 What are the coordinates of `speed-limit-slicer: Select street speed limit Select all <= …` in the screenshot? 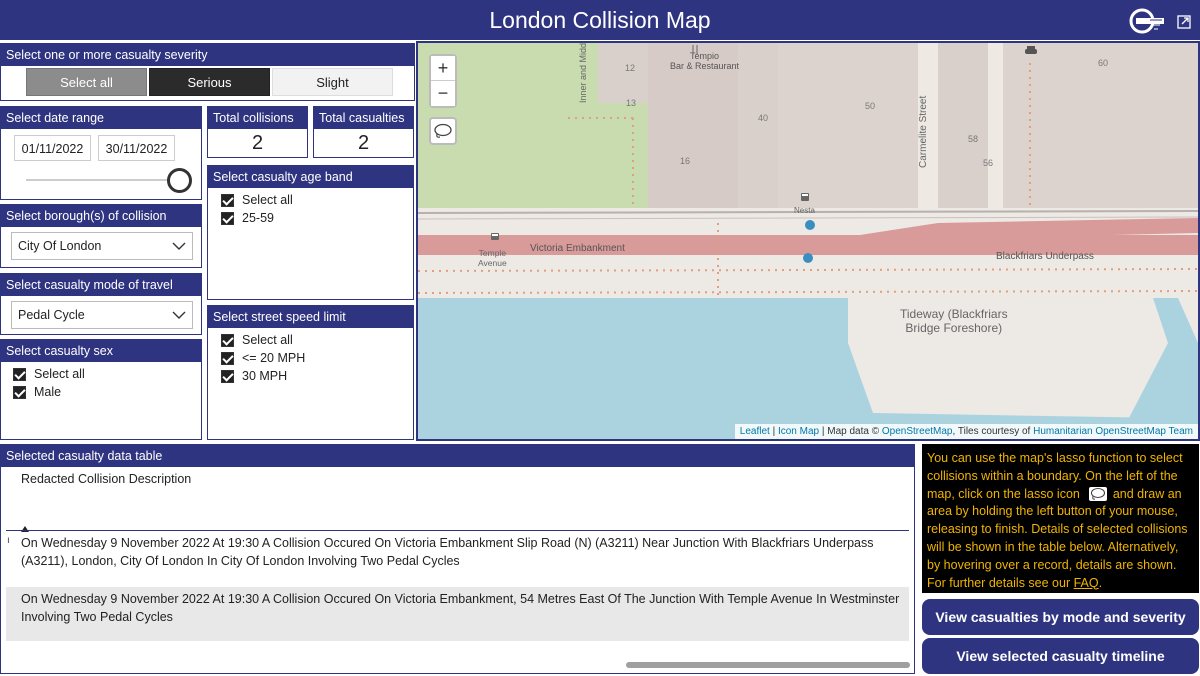 It's located at (310, 372).